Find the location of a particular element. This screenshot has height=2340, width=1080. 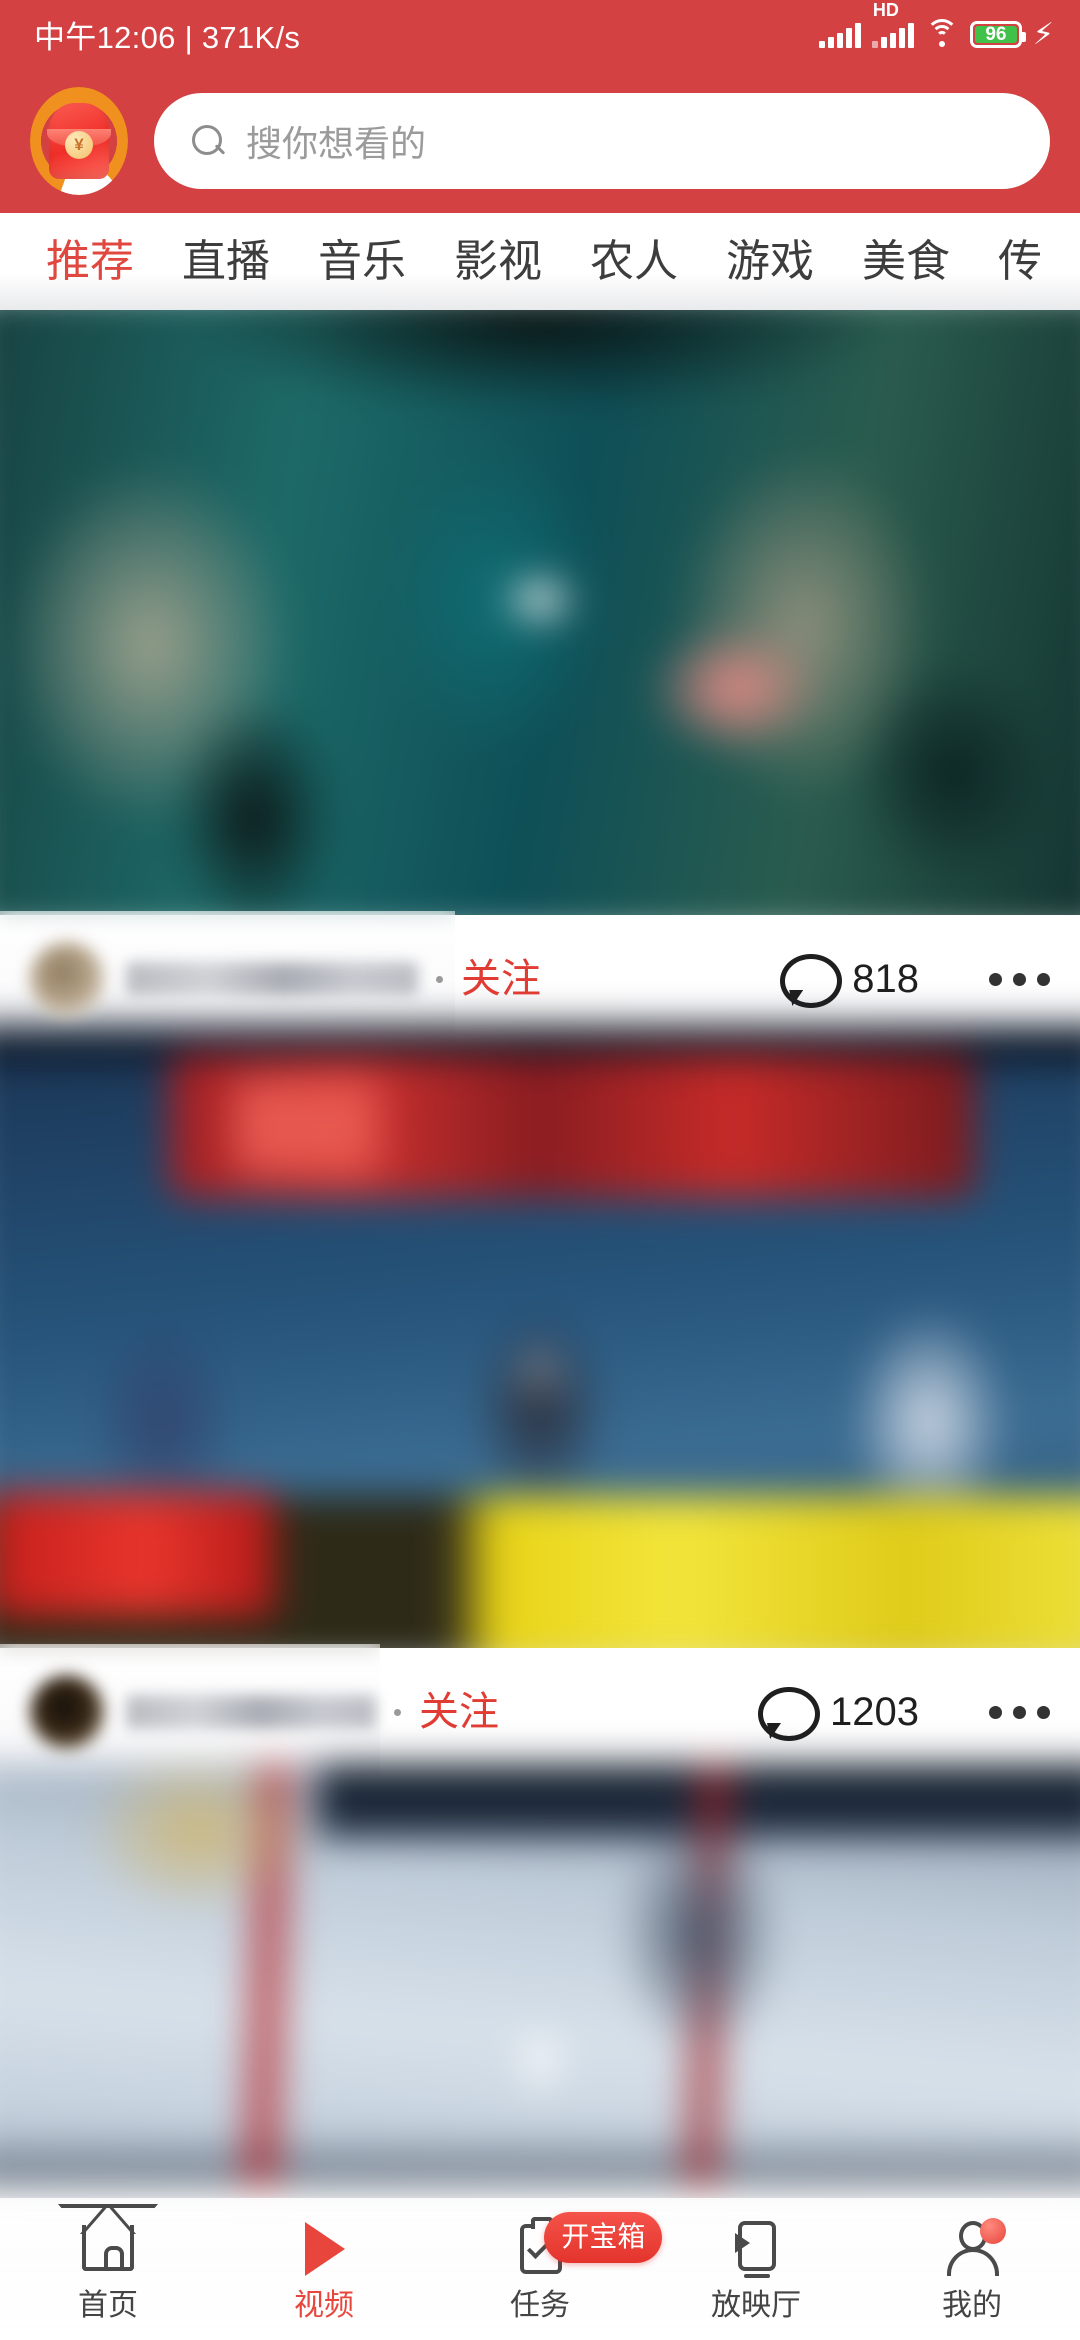

tab-recommend: 推荐 is located at coordinates (90, 261).